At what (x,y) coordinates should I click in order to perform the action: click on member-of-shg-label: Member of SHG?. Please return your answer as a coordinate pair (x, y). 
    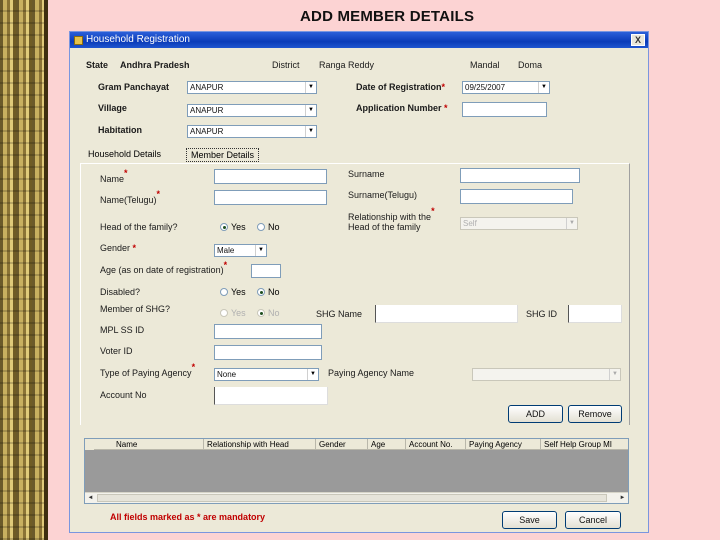
    Looking at the image, I should click on (135, 309).